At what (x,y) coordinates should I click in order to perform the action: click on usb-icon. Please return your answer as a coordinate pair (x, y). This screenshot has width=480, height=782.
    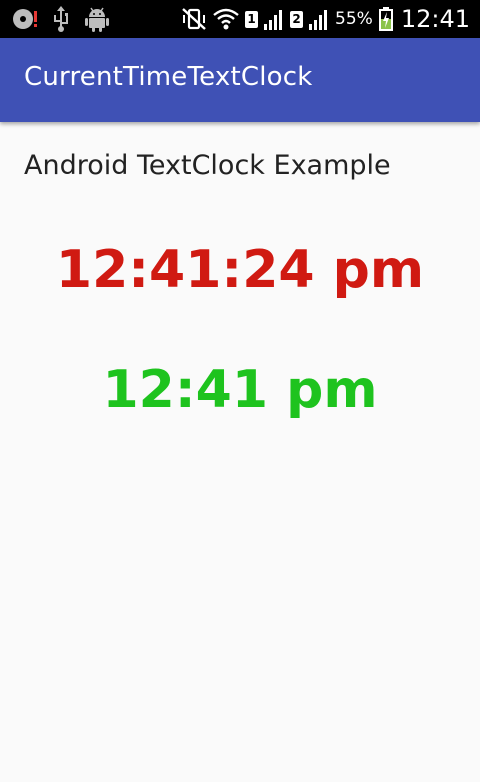
    Looking at the image, I should click on (61, 19).